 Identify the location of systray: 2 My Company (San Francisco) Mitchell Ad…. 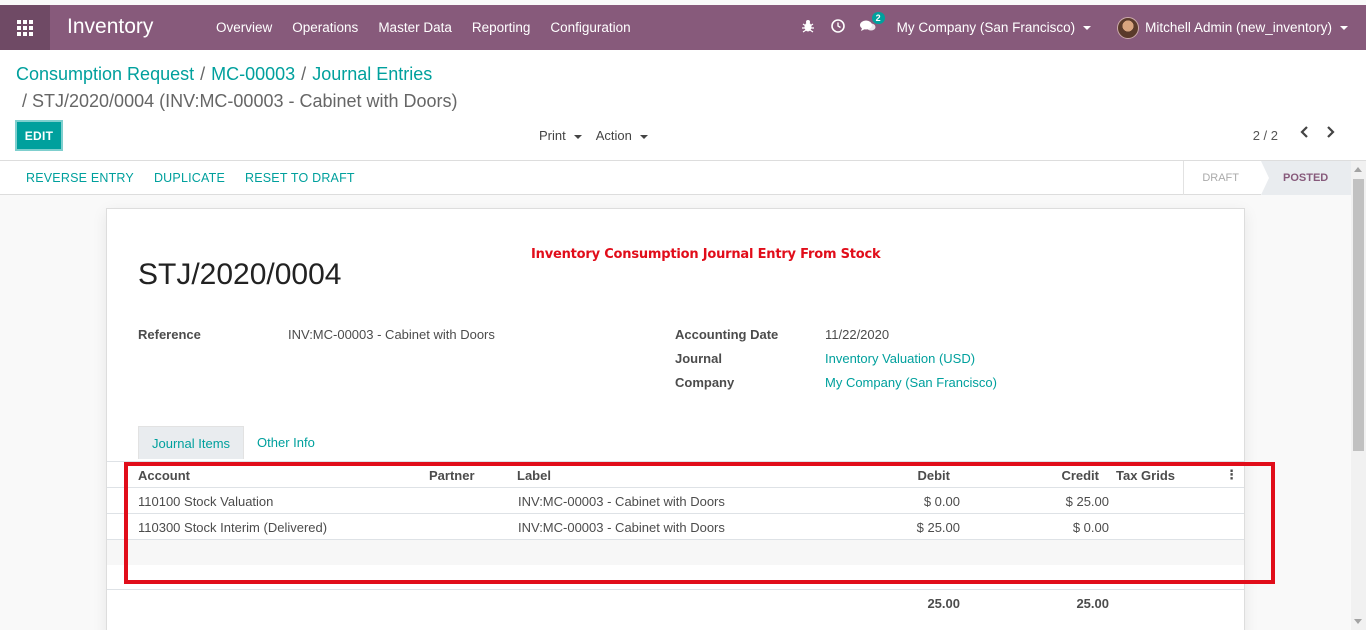
(1079, 27).